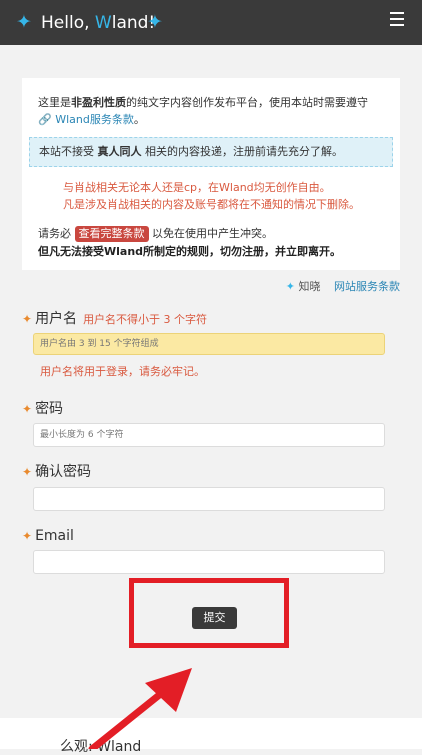  I want to click on arrow-head, so click(168, 690).